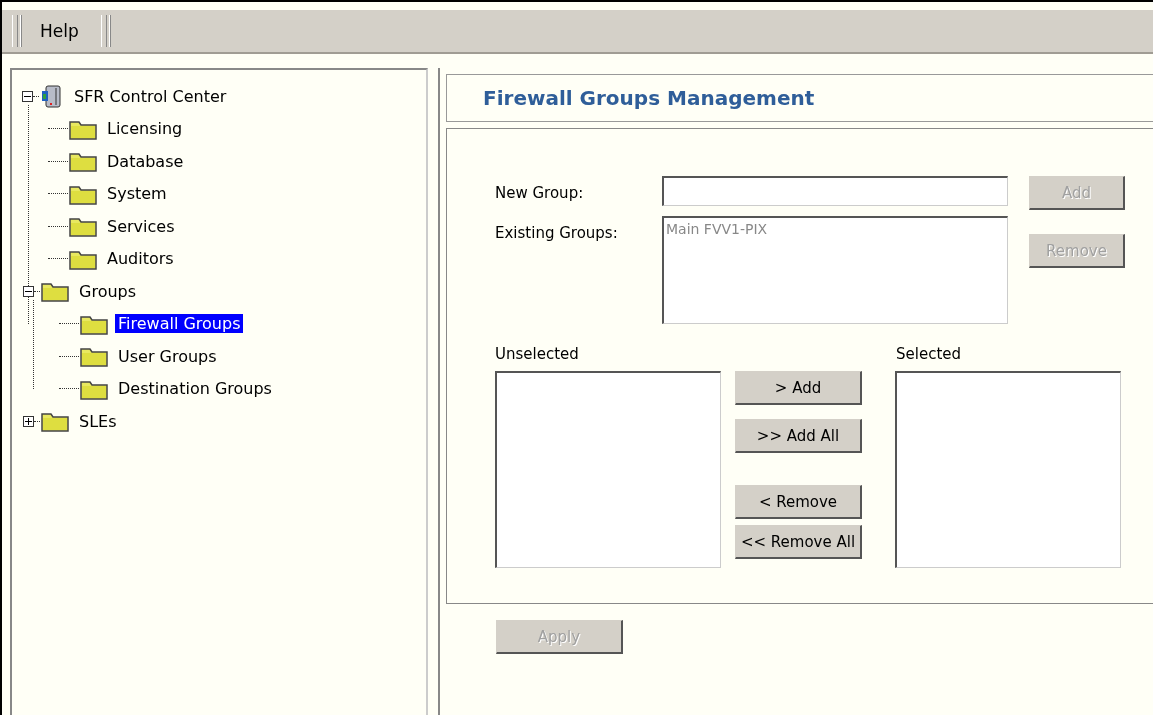  Describe the element at coordinates (59, 31) in the screenshot. I see `menu-item: Help` at that location.